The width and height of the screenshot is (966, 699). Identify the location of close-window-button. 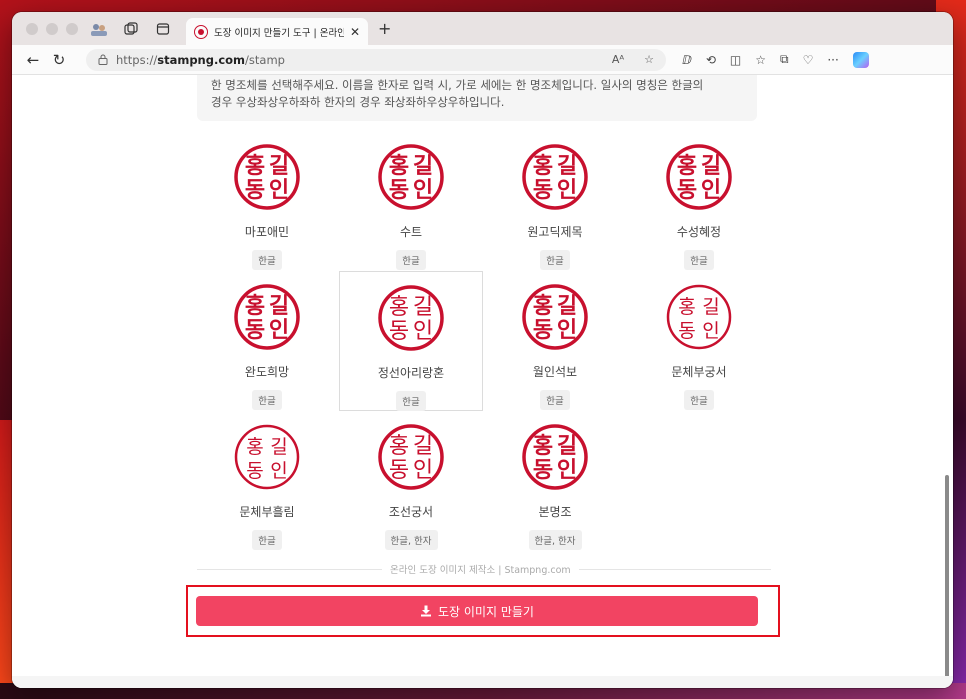
(32, 28).